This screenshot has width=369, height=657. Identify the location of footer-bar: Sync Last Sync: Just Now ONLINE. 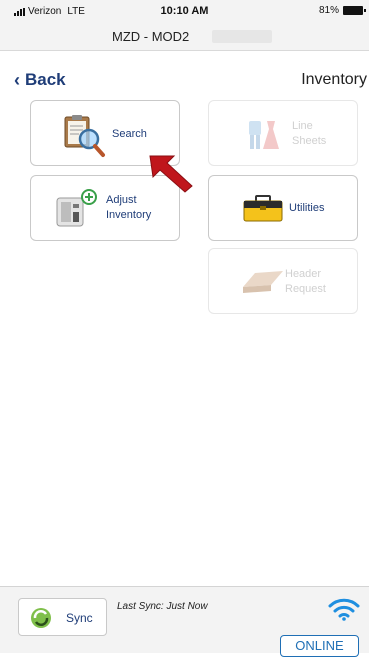
(184, 621).